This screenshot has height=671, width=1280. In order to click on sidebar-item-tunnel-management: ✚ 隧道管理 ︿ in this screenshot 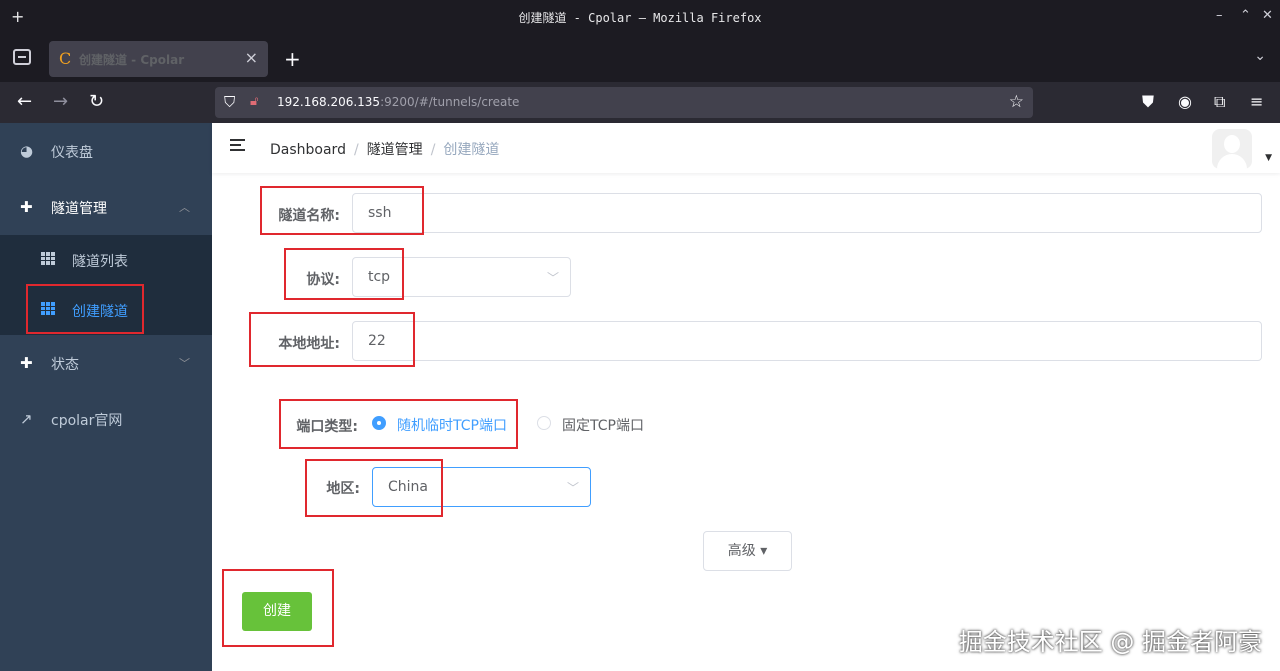, I will do `click(106, 207)`.